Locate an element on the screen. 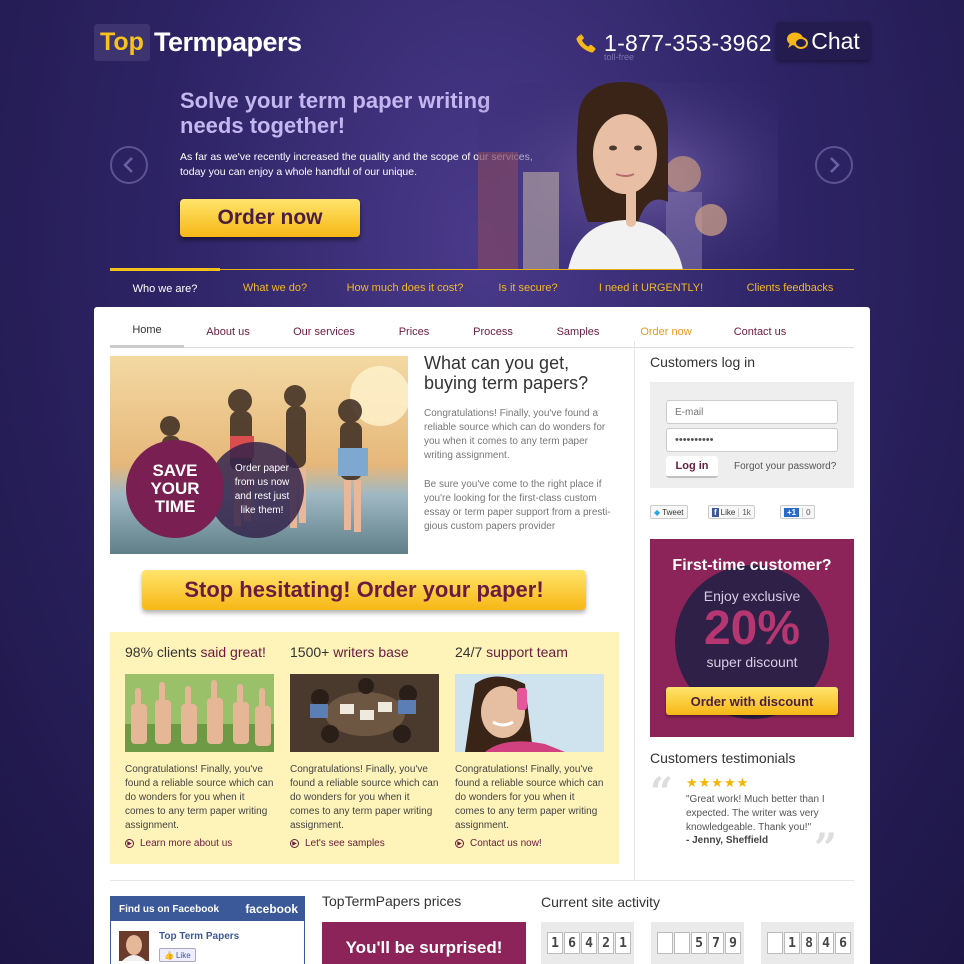 This screenshot has width=964, height=964. subnav-order-now: Order now is located at coordinates (666, 331).